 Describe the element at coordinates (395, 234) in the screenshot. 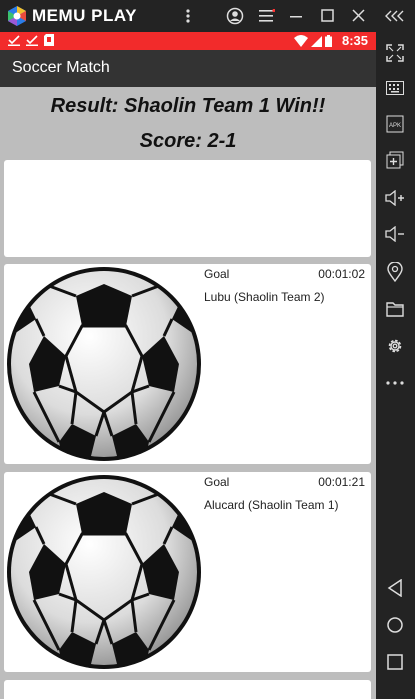

I see `volume-down-icon` at that location.